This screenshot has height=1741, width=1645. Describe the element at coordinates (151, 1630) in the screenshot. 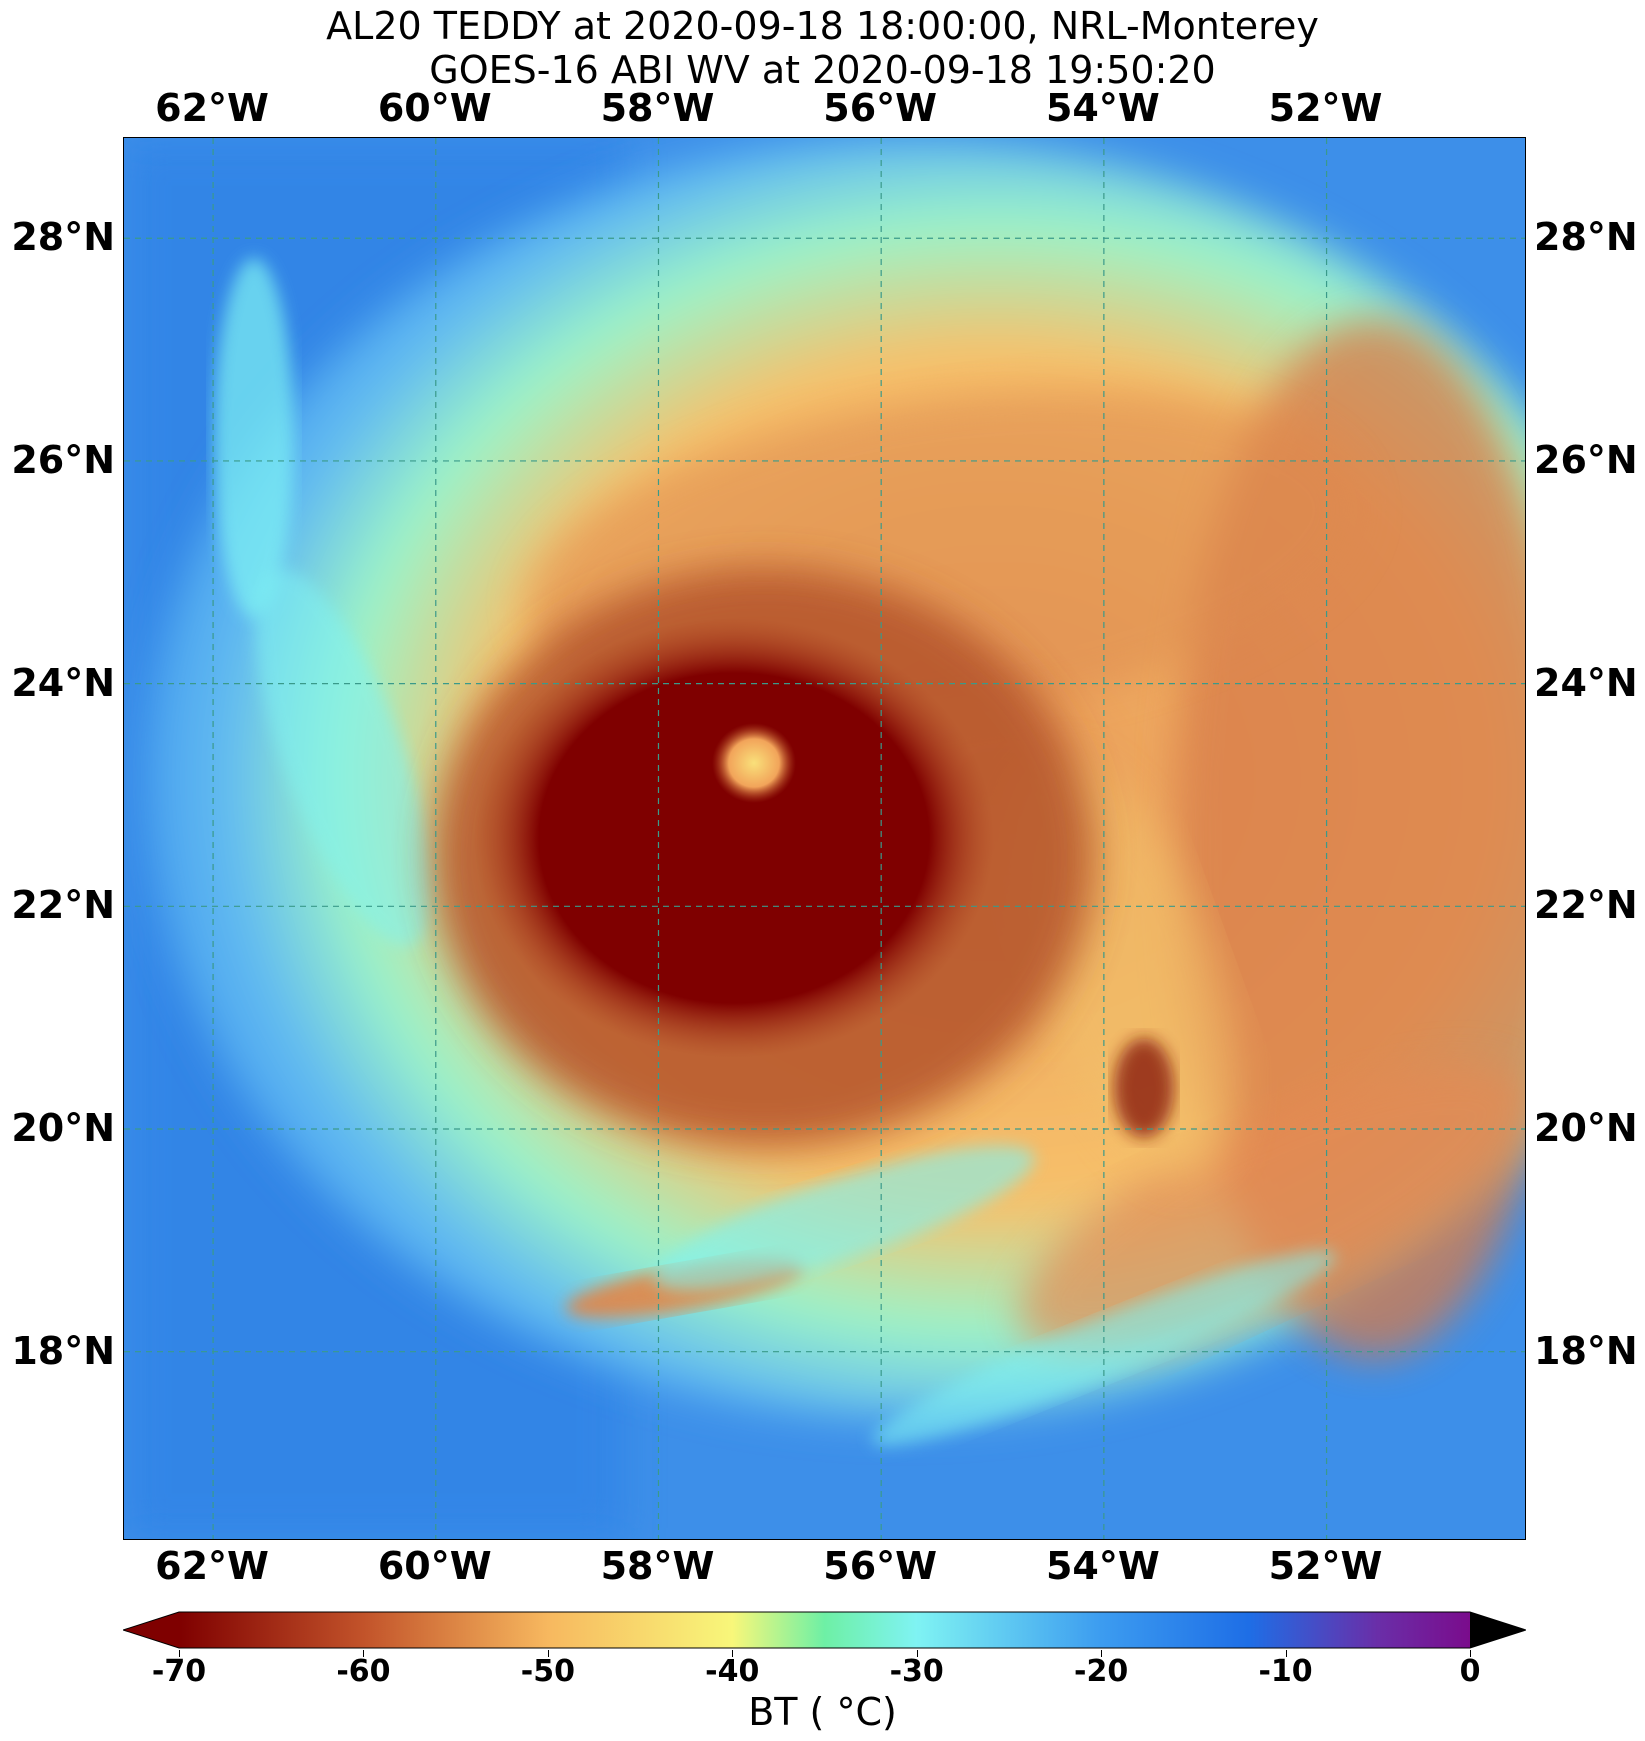

I see `colorbar-under-arrow` at that location.